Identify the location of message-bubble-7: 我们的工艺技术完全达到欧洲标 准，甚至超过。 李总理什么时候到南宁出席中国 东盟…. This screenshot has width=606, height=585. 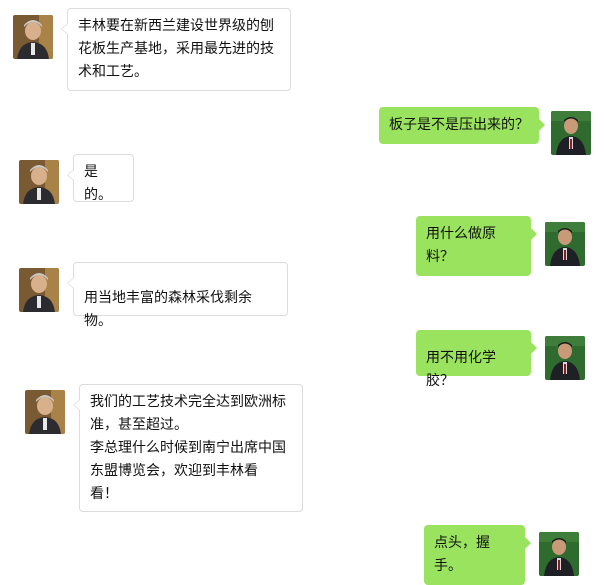
(188, 448).